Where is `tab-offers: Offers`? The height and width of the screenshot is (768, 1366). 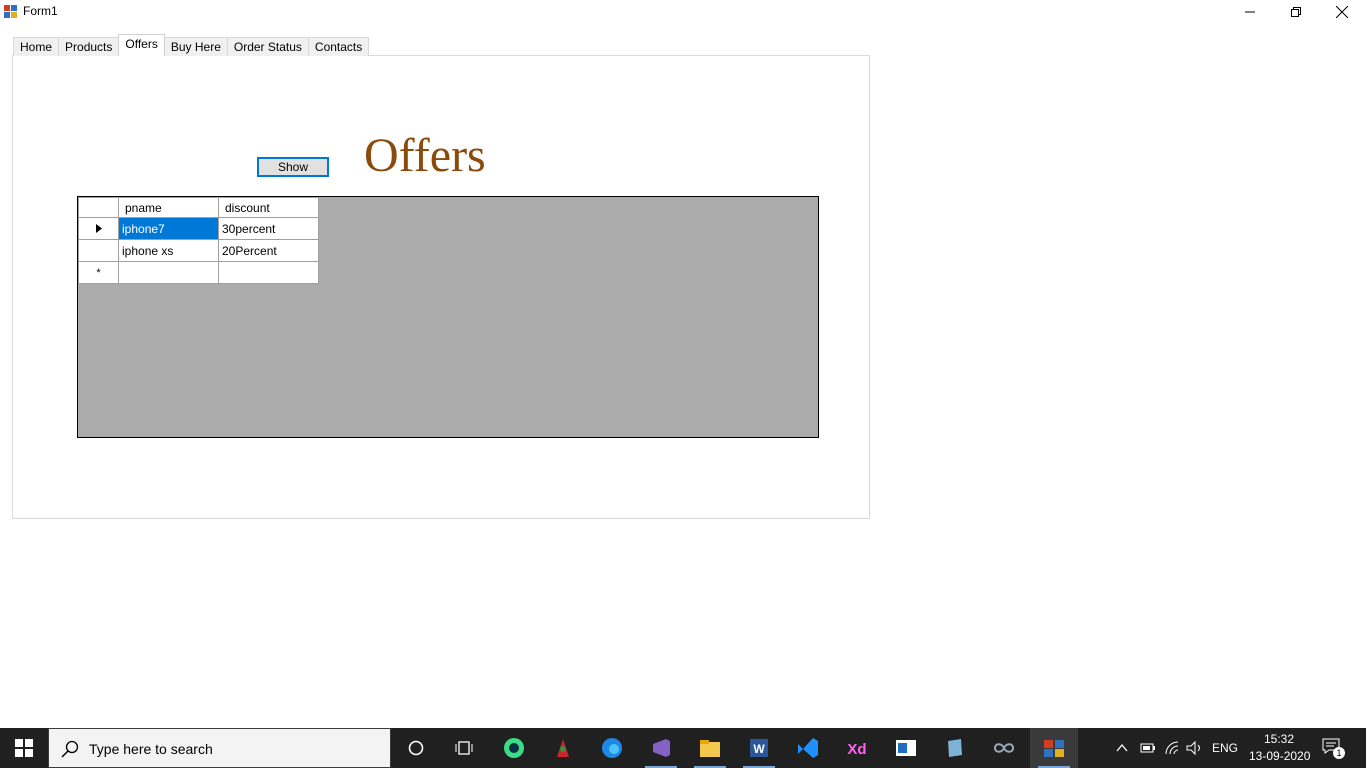
tab-offers: Offers is located at coordinates (141, 45).